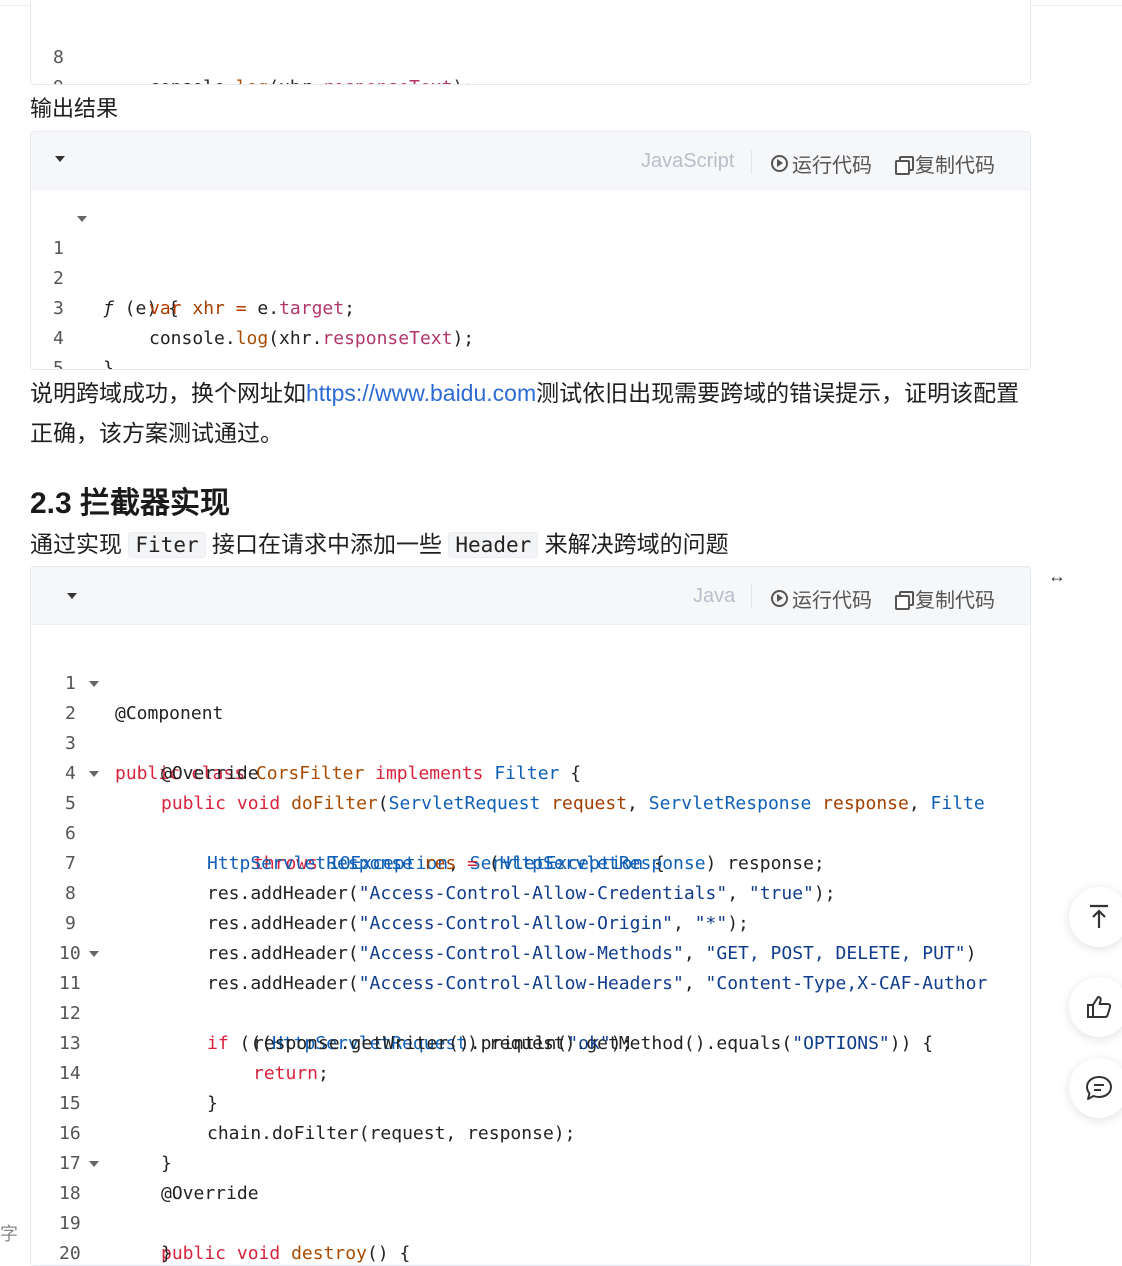 This screenshot has width=1122, height=1266. Describe the element at coordinates (327, 544) in the screenshot. I see `para-text: 接口在请求中添加一些` at that location.